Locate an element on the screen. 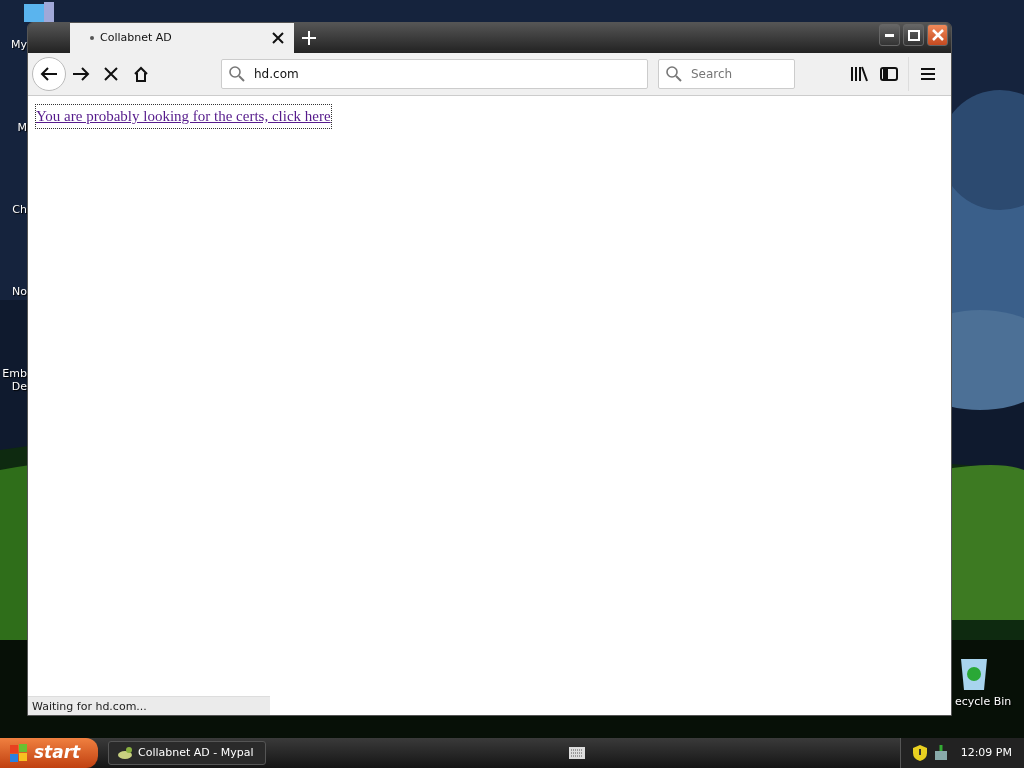 Image resolution: width=1024 pixels, height=768 pixels. computer-icon is located at coordinates (39, 12).